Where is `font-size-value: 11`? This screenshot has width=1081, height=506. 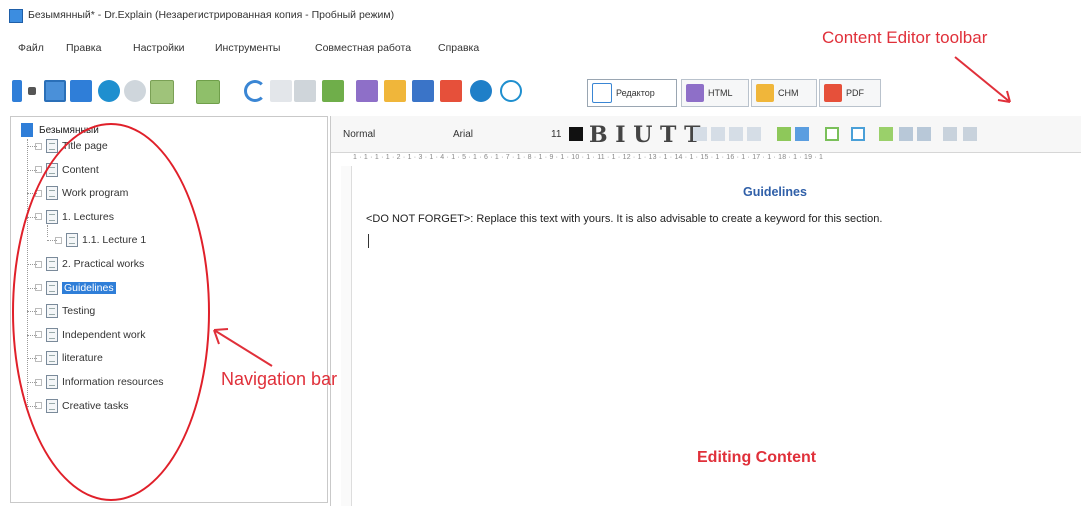 font-size-value: 11 is located at coordinates (556, 134).